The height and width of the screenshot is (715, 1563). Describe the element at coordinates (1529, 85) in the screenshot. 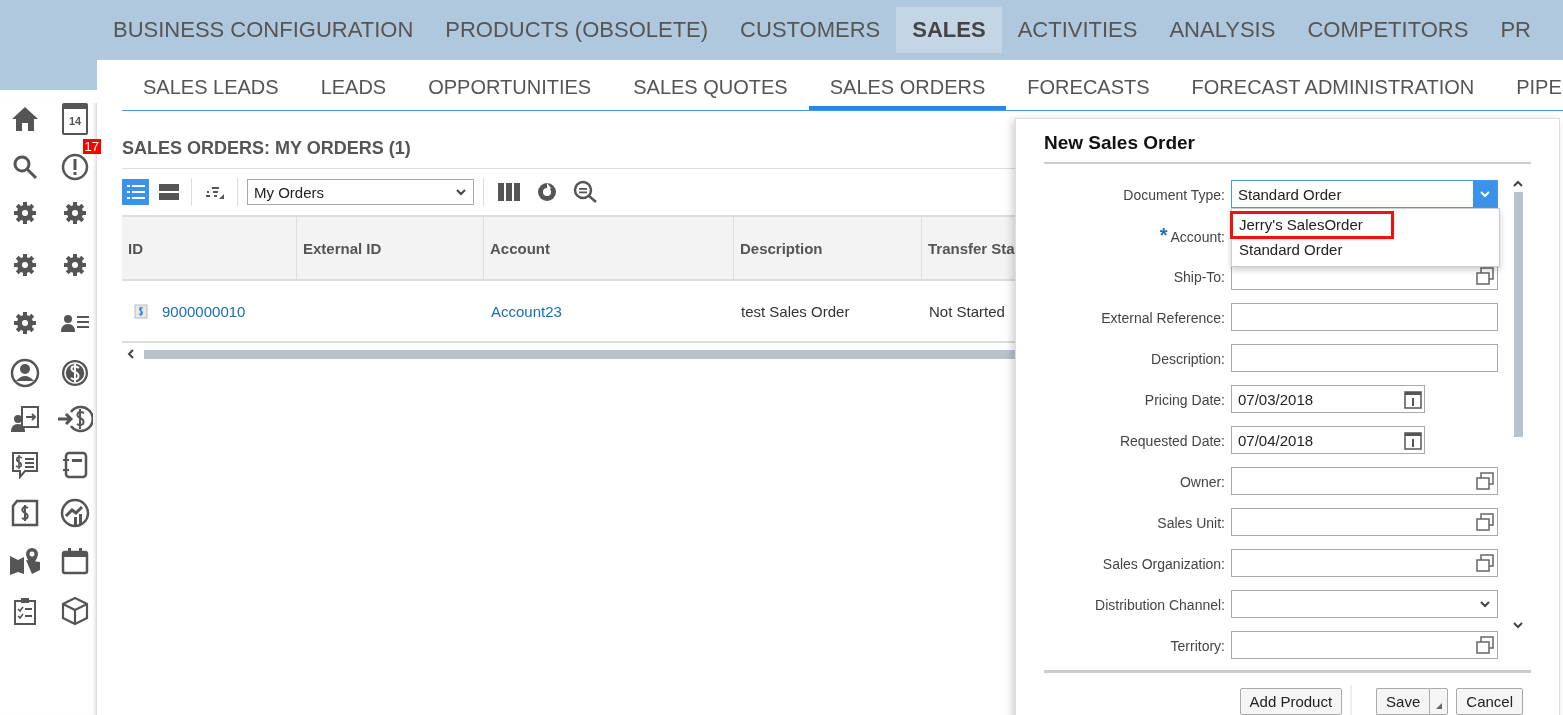

I see `sub-nav-tab: PIPE` at that location.